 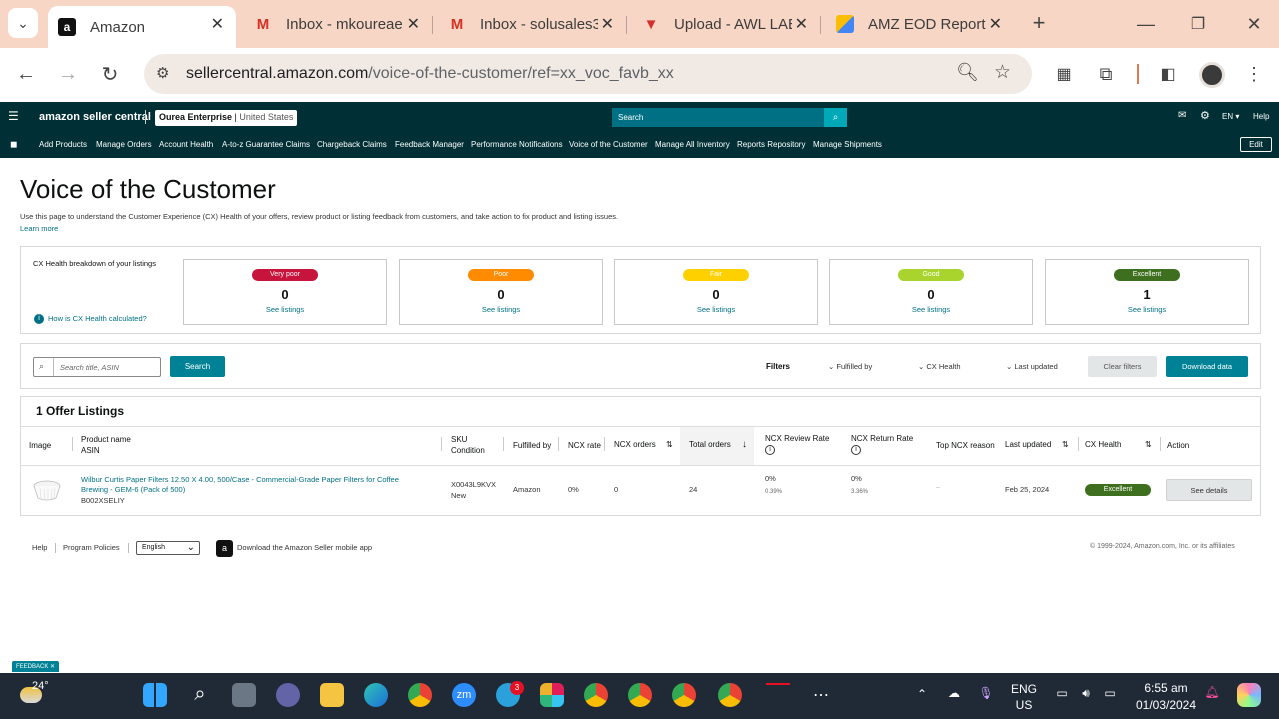 I want to click on program-policies-link: Program Policies, so click(x=91, y=547).